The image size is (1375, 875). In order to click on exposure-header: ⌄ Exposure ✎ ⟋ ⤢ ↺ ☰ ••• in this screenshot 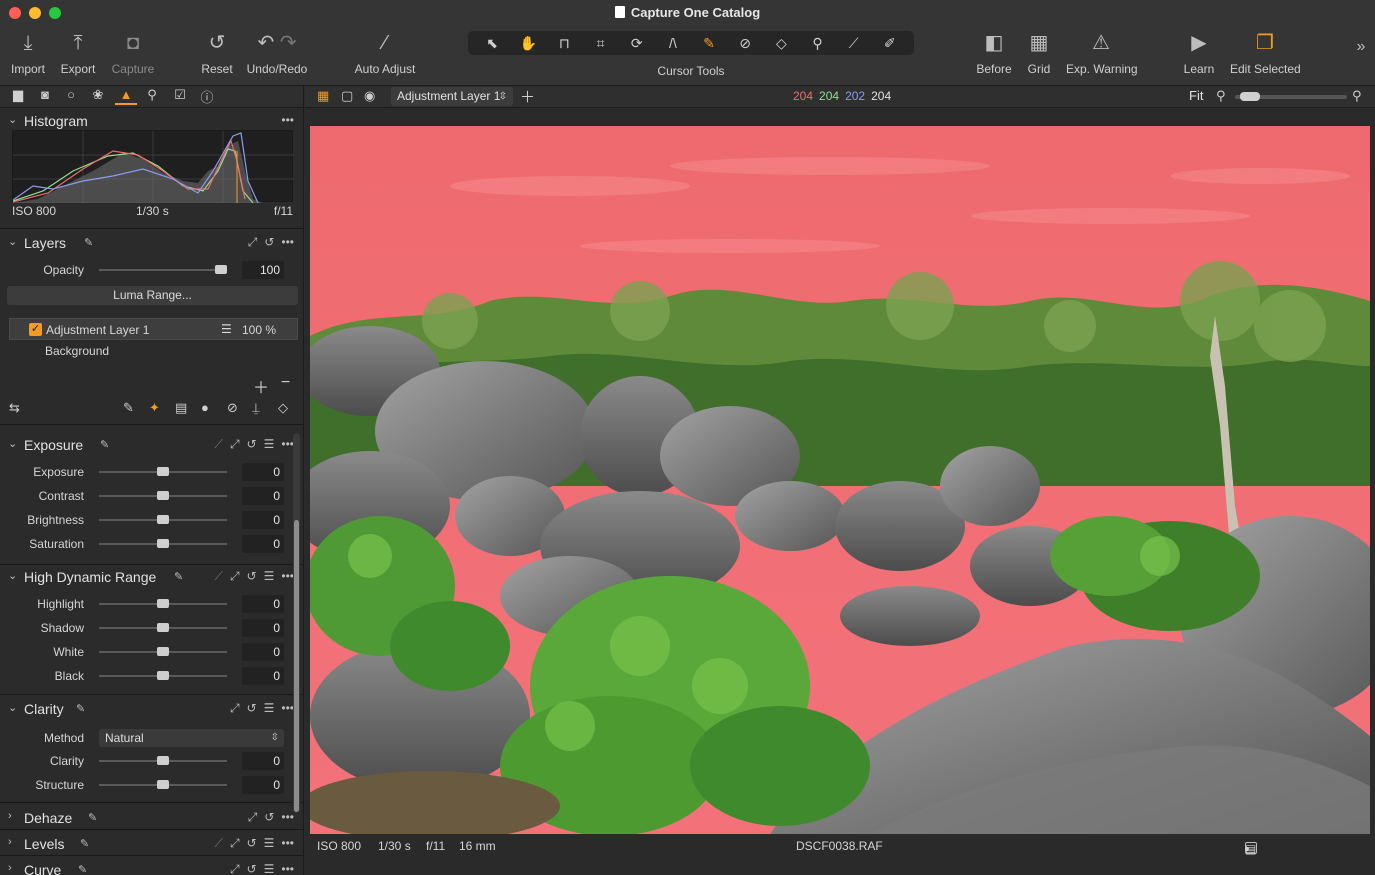, I will do `click(151, 445)`.